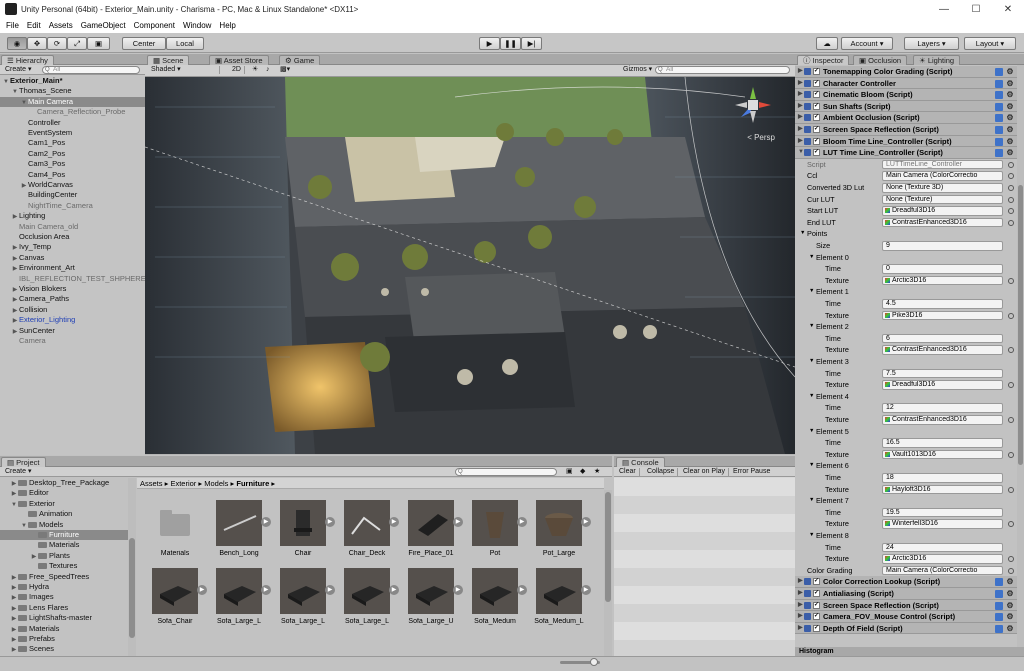 The width and height of the screenshot is (1024, 671). Describe the element at coordinates (64, 618) in the screenshot. I see `project-folder-item: ▶ LightShafts-master` at that location.